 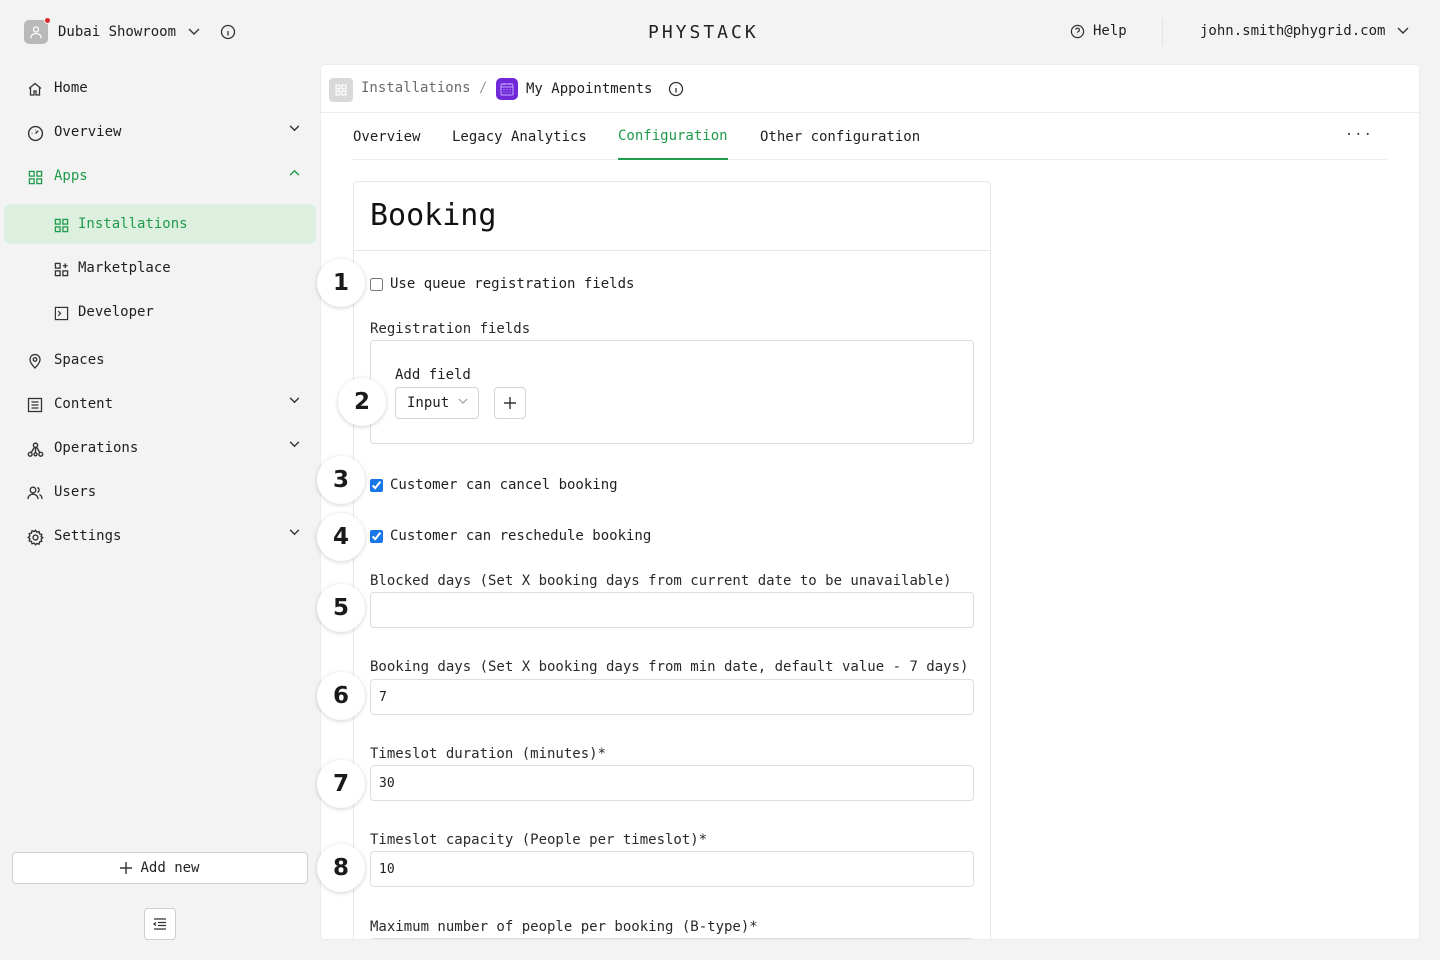 What do you see at coordinates (672, 610) in the screenshot?
I see `blocked-days-input` at bounding box center [672, 610].